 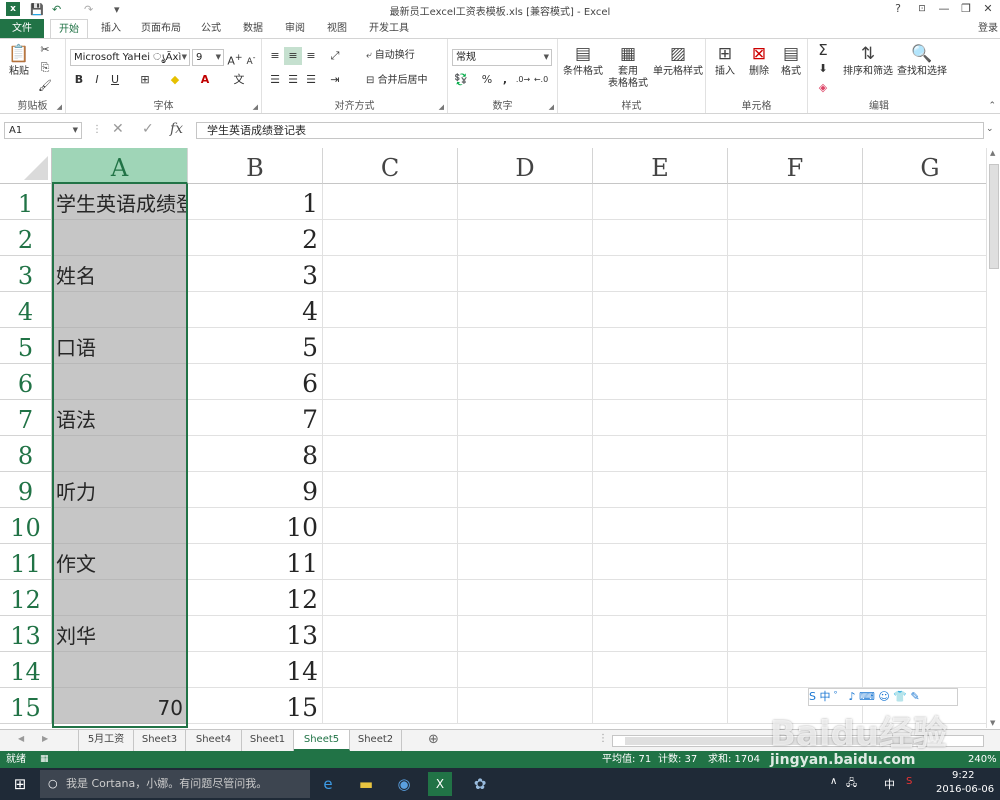 I want to click on row-header: 1, so click(x=26, y=202).